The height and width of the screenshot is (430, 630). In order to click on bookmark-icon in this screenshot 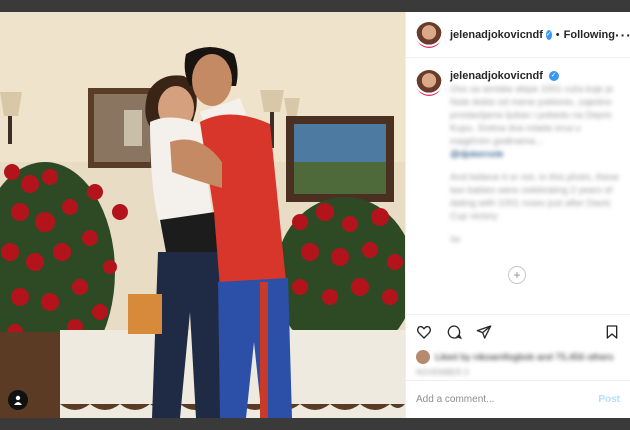, I will do `click(612, 332)`.